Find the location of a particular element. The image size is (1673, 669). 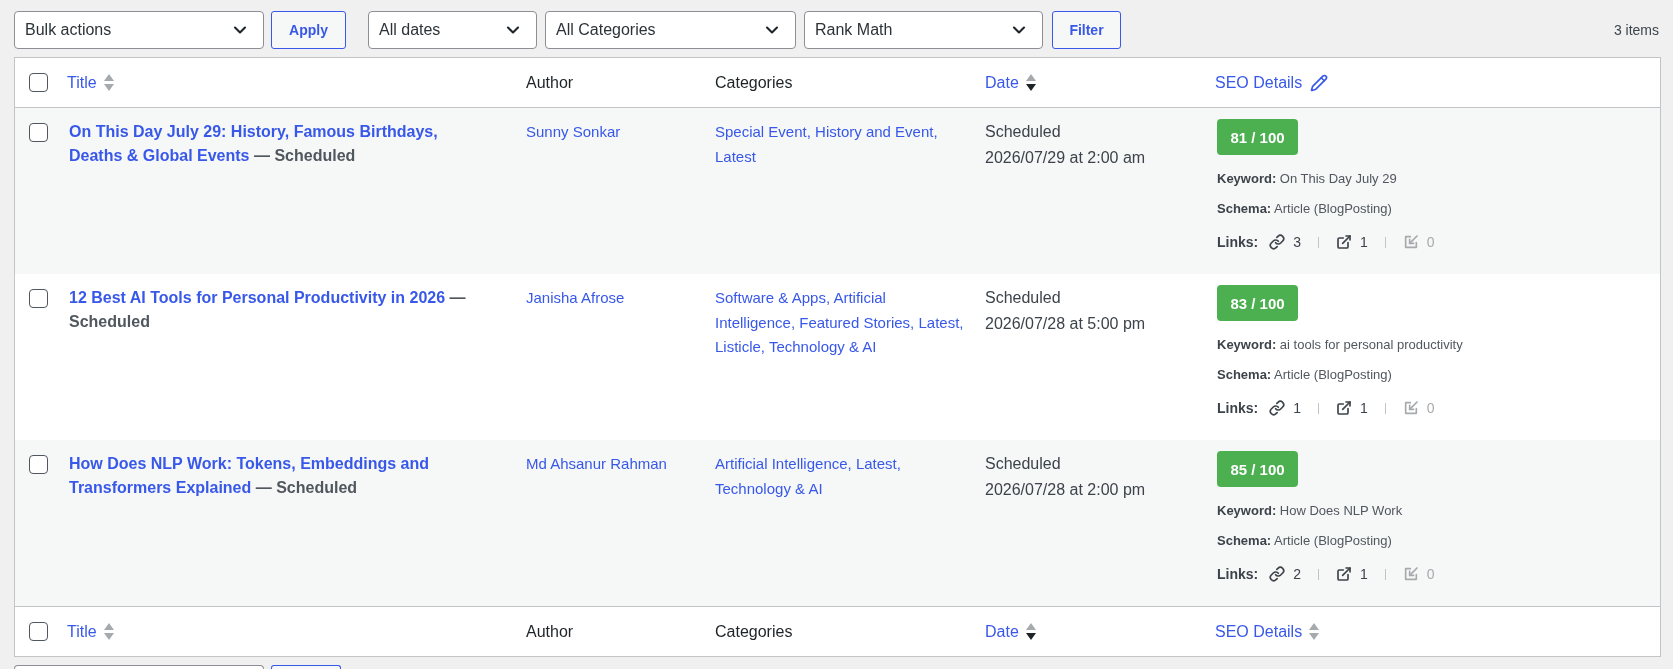

post-categories: Software & Apps, Artificial Intelligence, Featured Stories, Latest, Listicle, Technology & AI is located at coordinates (840, 323).